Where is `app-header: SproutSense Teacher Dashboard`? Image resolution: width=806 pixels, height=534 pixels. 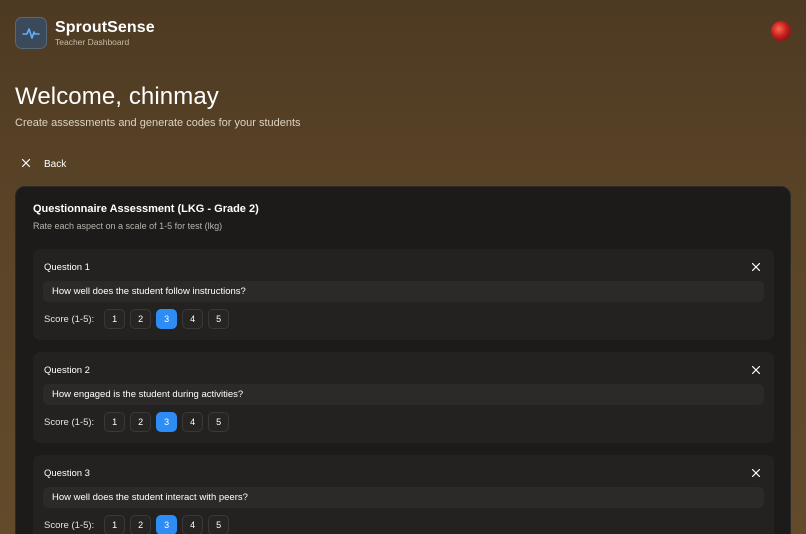 app-header: SproutSense Teacher Dashboard is located at coordinates (403, 33).